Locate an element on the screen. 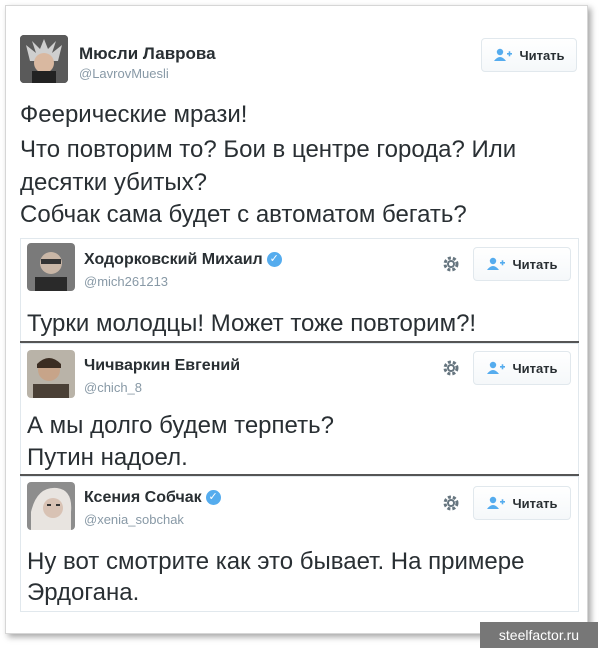 This screenshot has width=601, height=648. follow-button-quote-2: Читать is located at coordinates (522, 368).